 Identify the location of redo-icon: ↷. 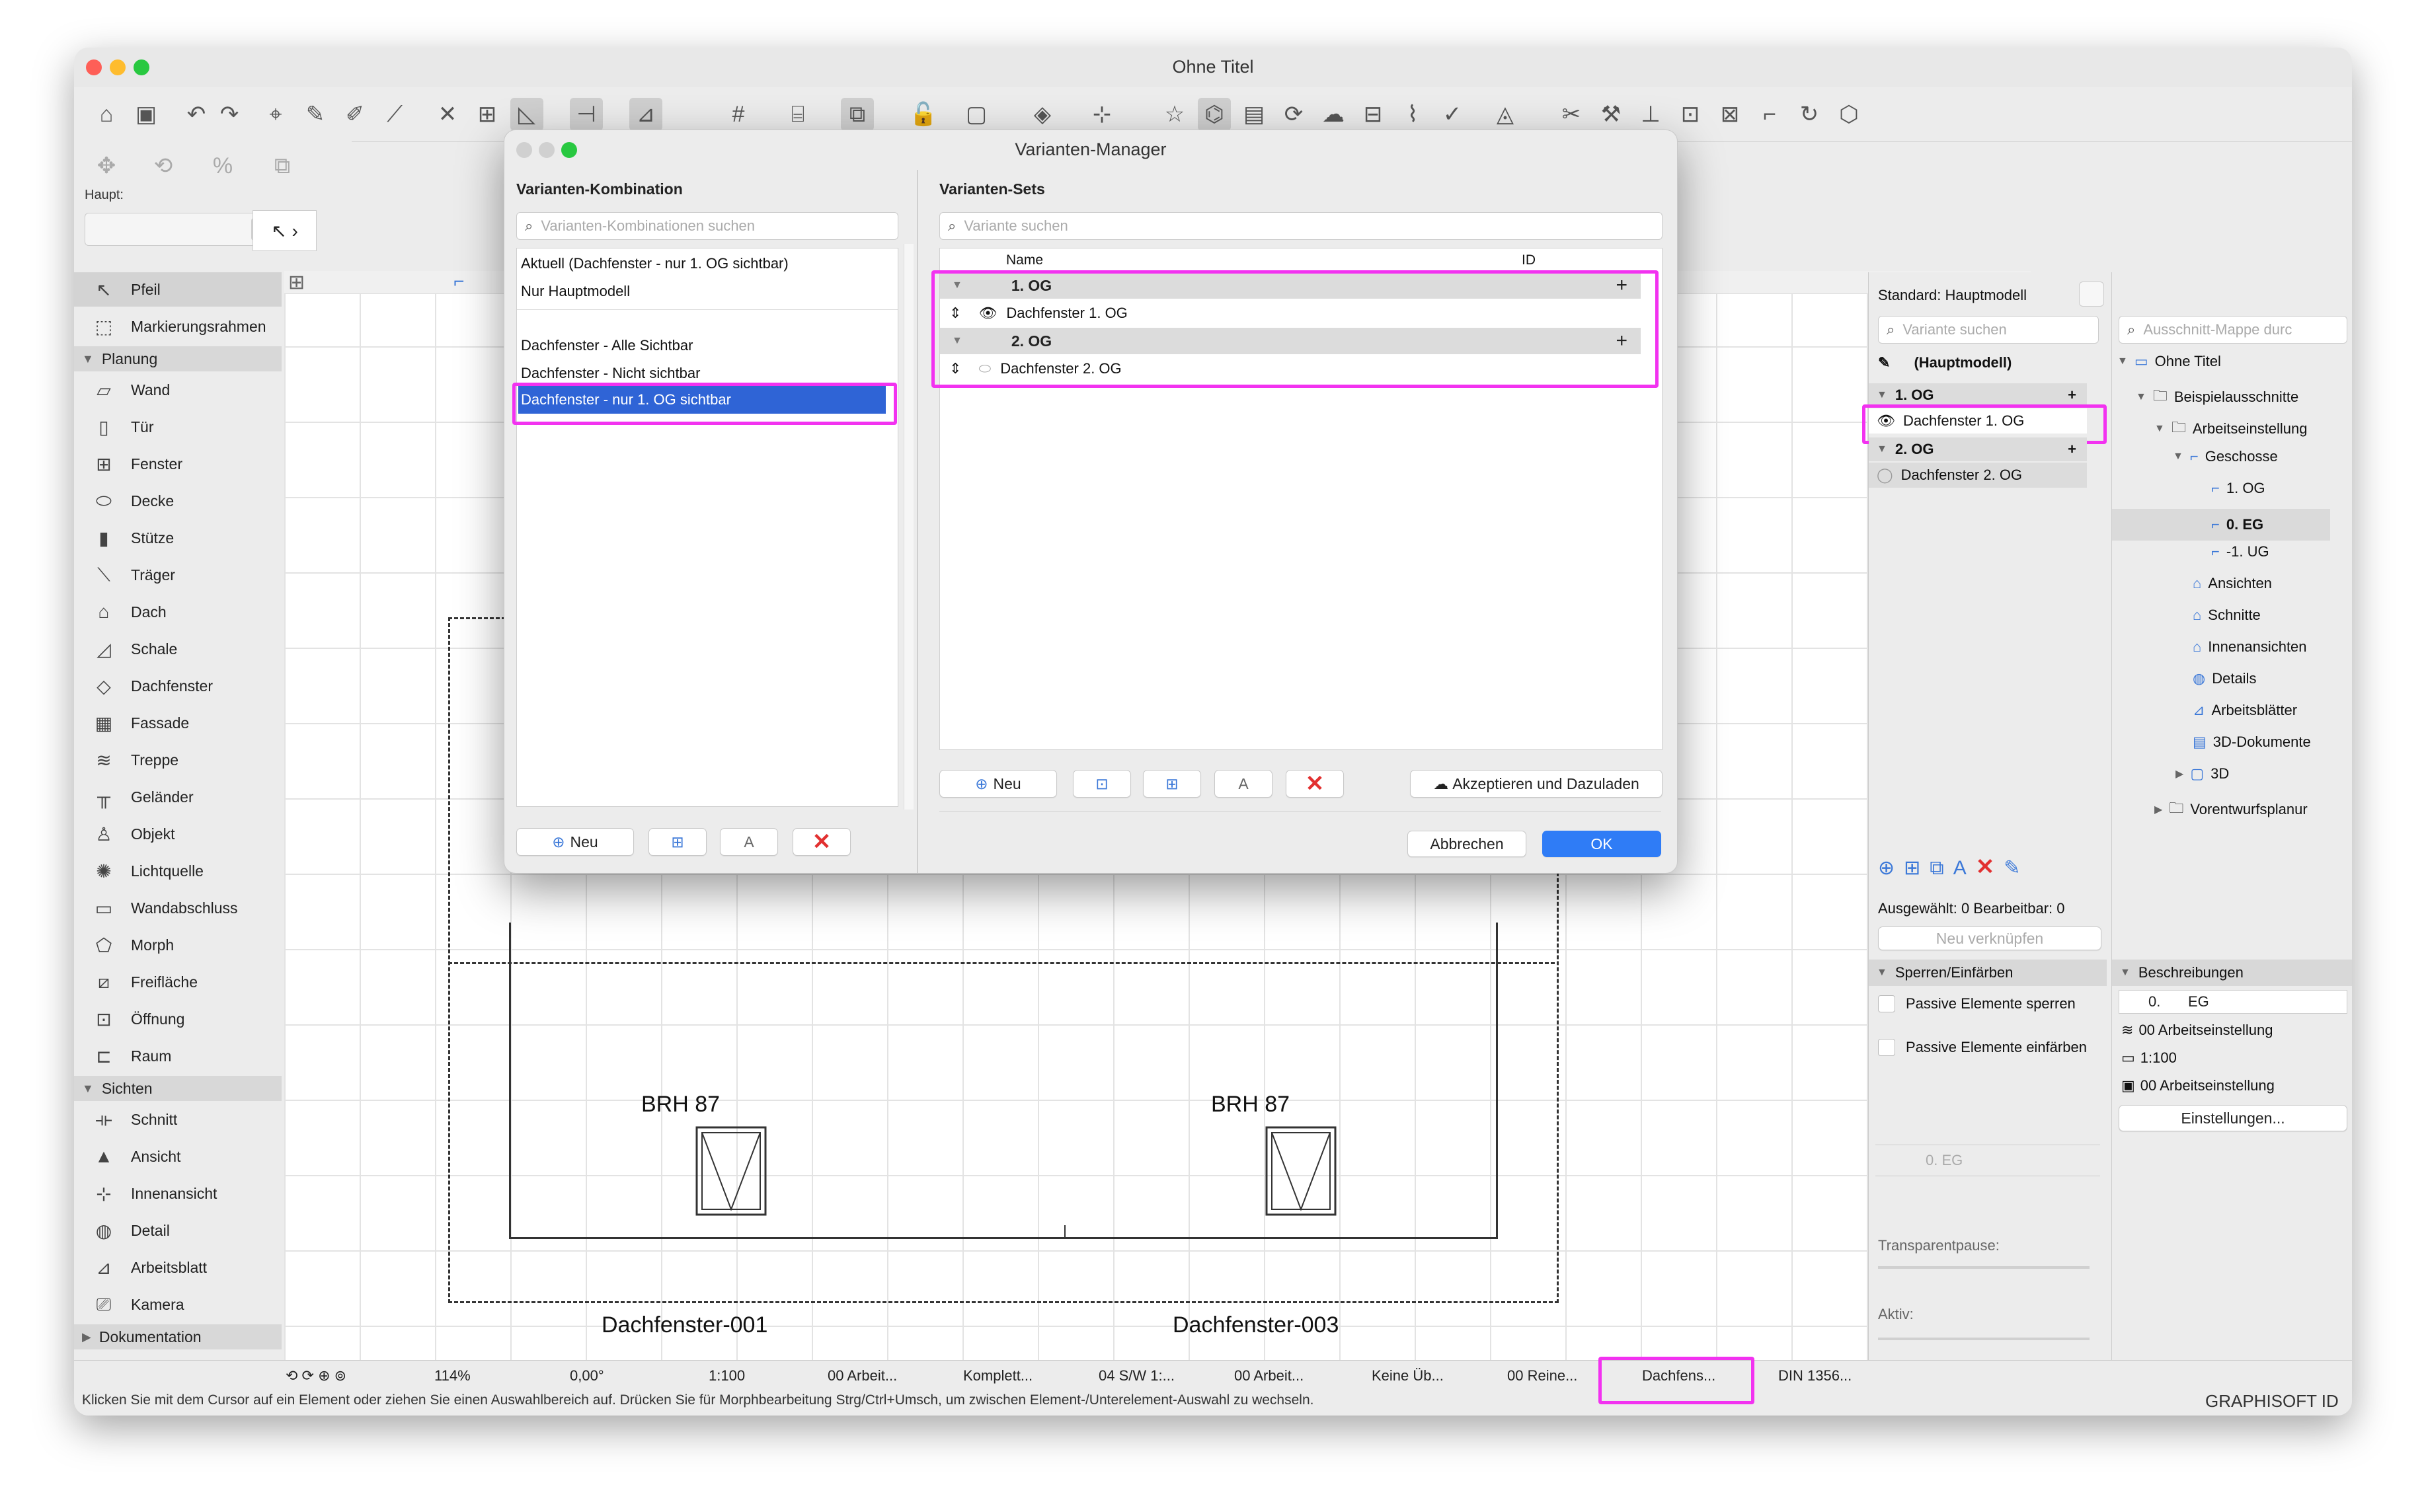
(229, 115).